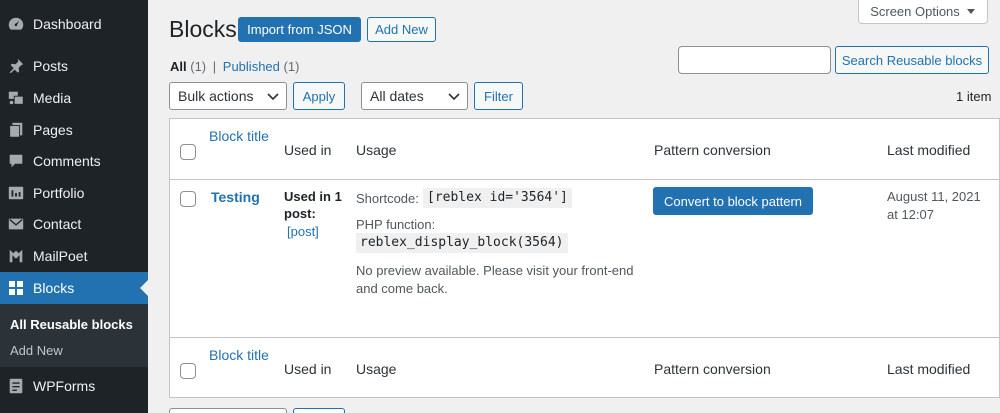  I want to click on view-published: Published, so click(251, 66).